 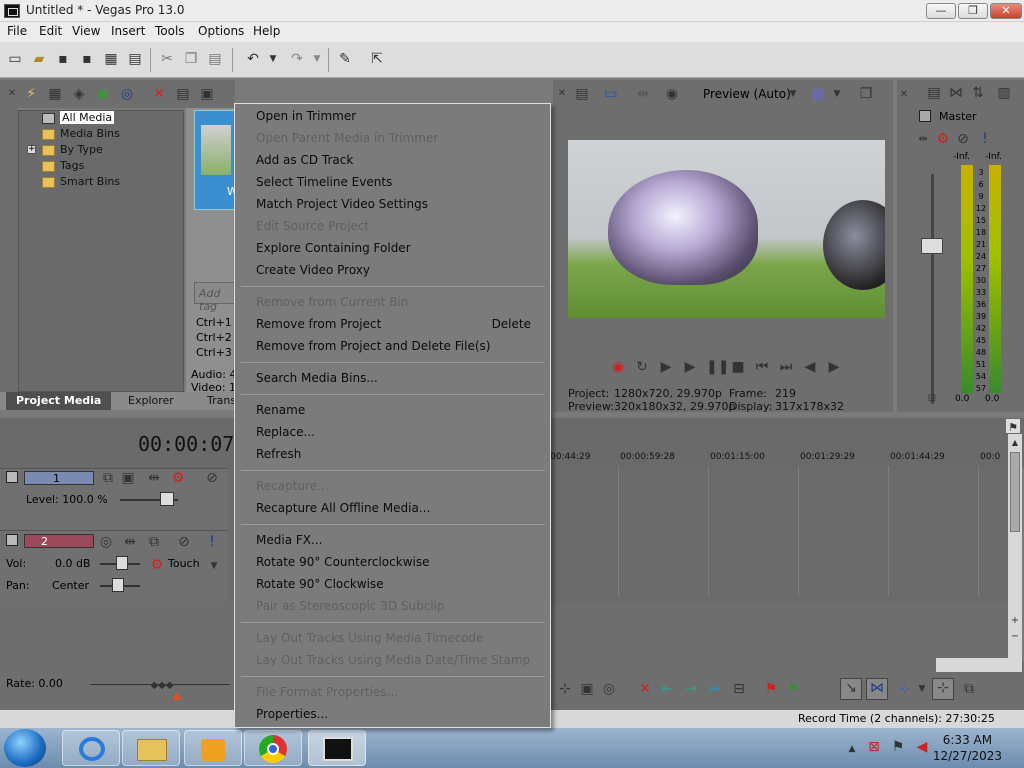 I want to click on start-button, so click(x=25, y=748).